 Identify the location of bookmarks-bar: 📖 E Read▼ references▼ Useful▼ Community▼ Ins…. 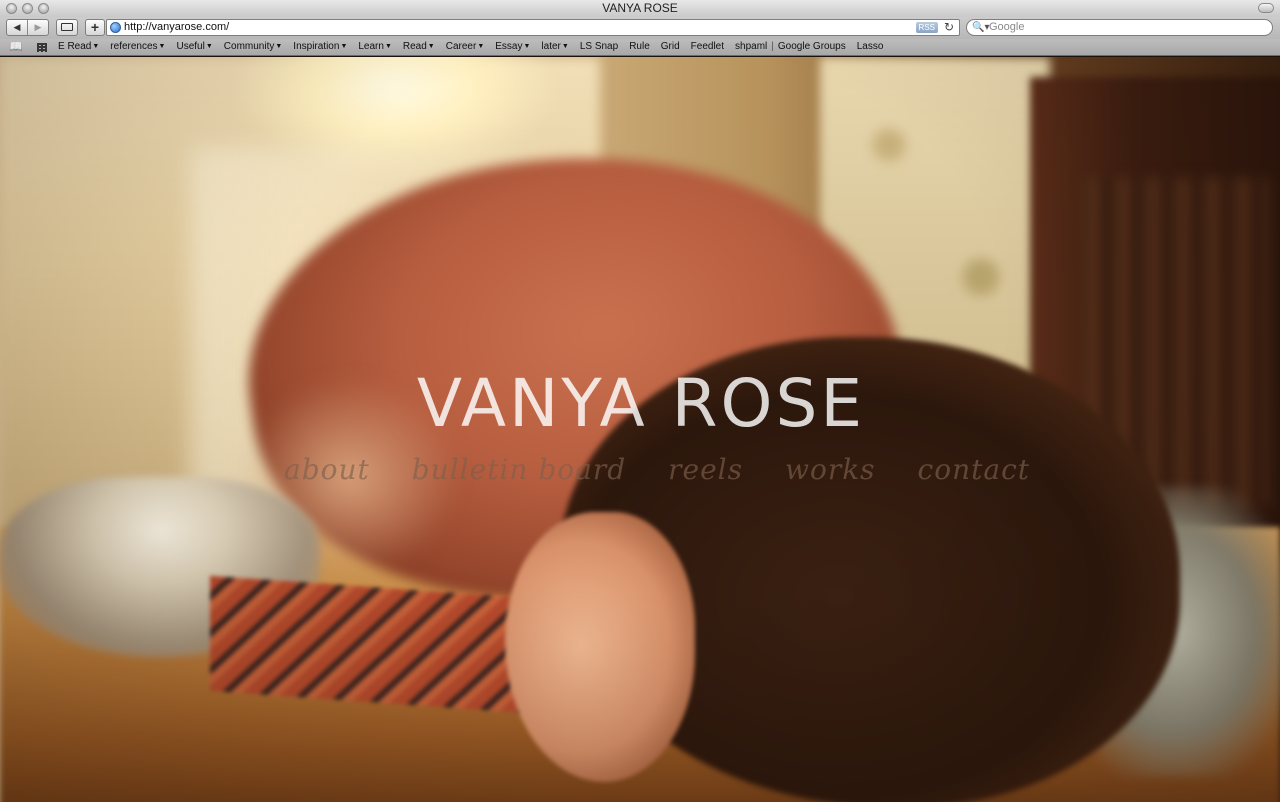
(640, 47).